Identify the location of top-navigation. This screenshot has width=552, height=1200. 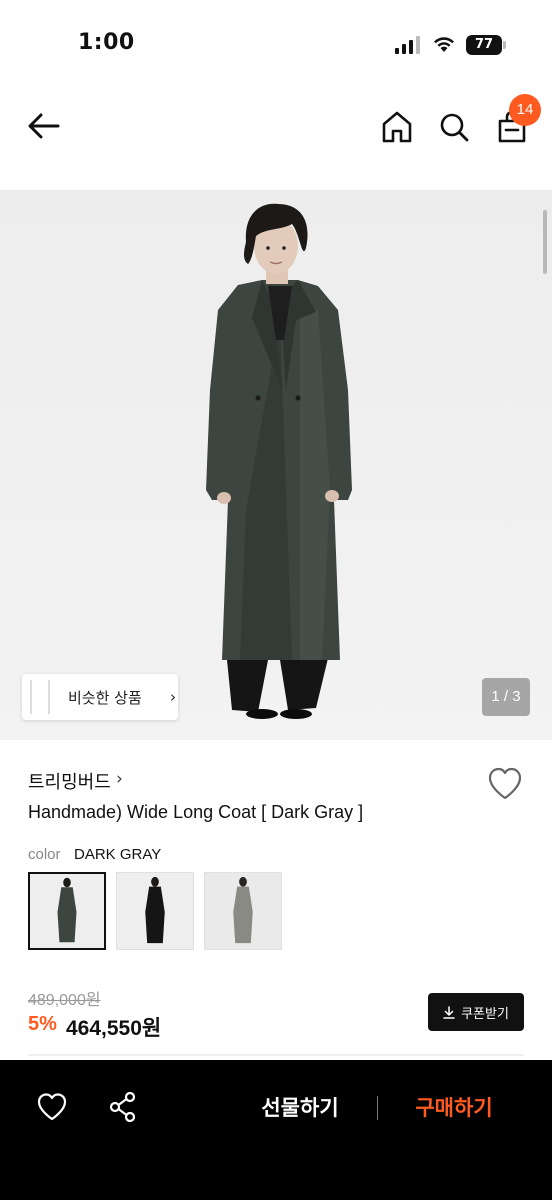
(276, 139).